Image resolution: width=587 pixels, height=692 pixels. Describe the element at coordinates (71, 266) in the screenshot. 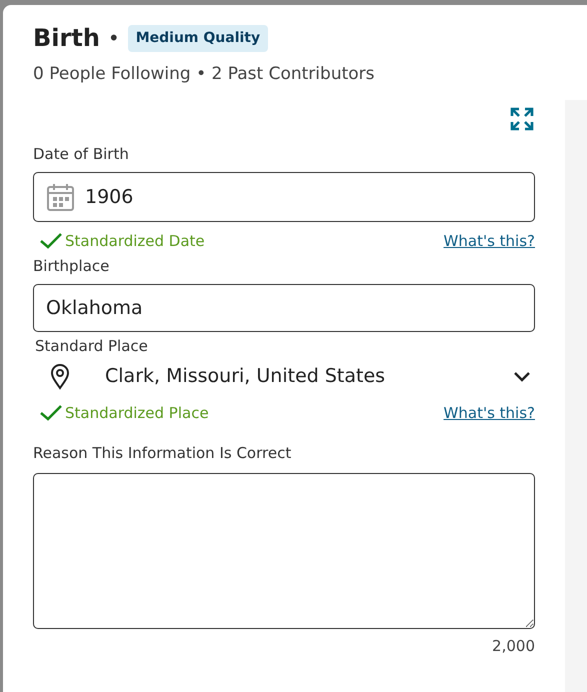

I see `field-label: Birthplace` at that location.